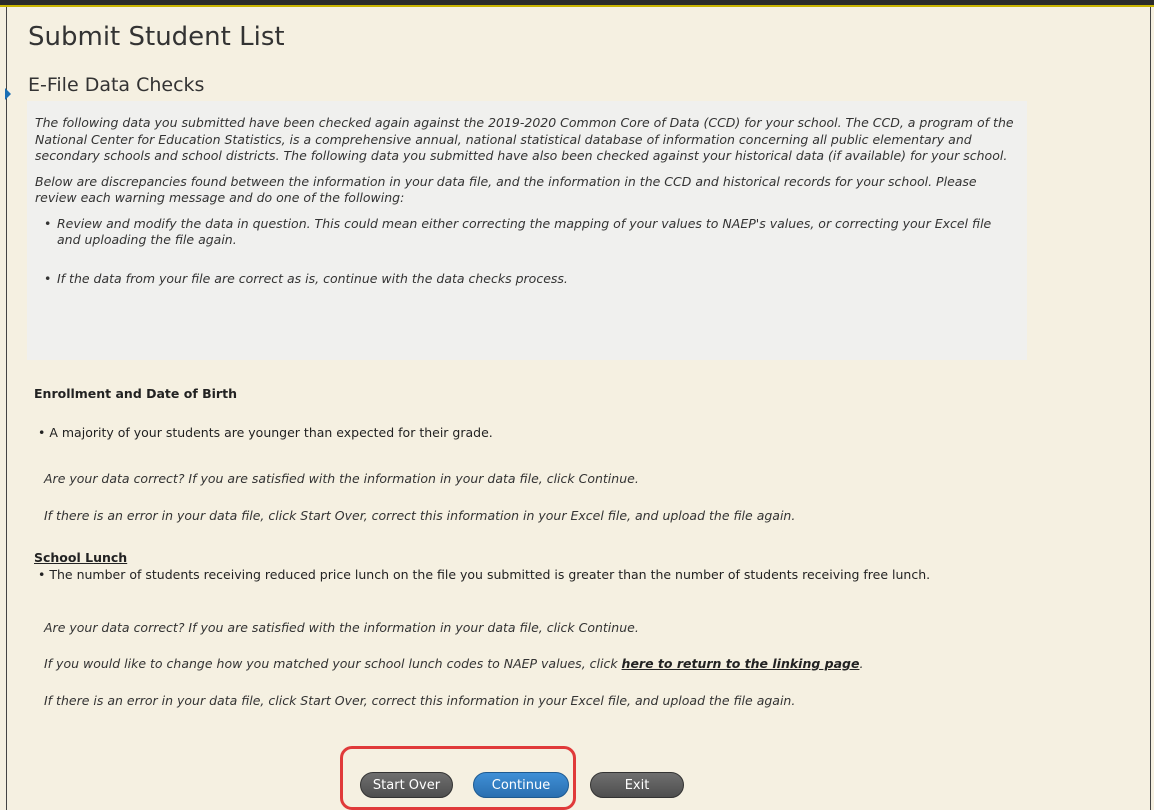 This screenshot has width=1154, height=810. I want to click on left-border, so click(6, 408).